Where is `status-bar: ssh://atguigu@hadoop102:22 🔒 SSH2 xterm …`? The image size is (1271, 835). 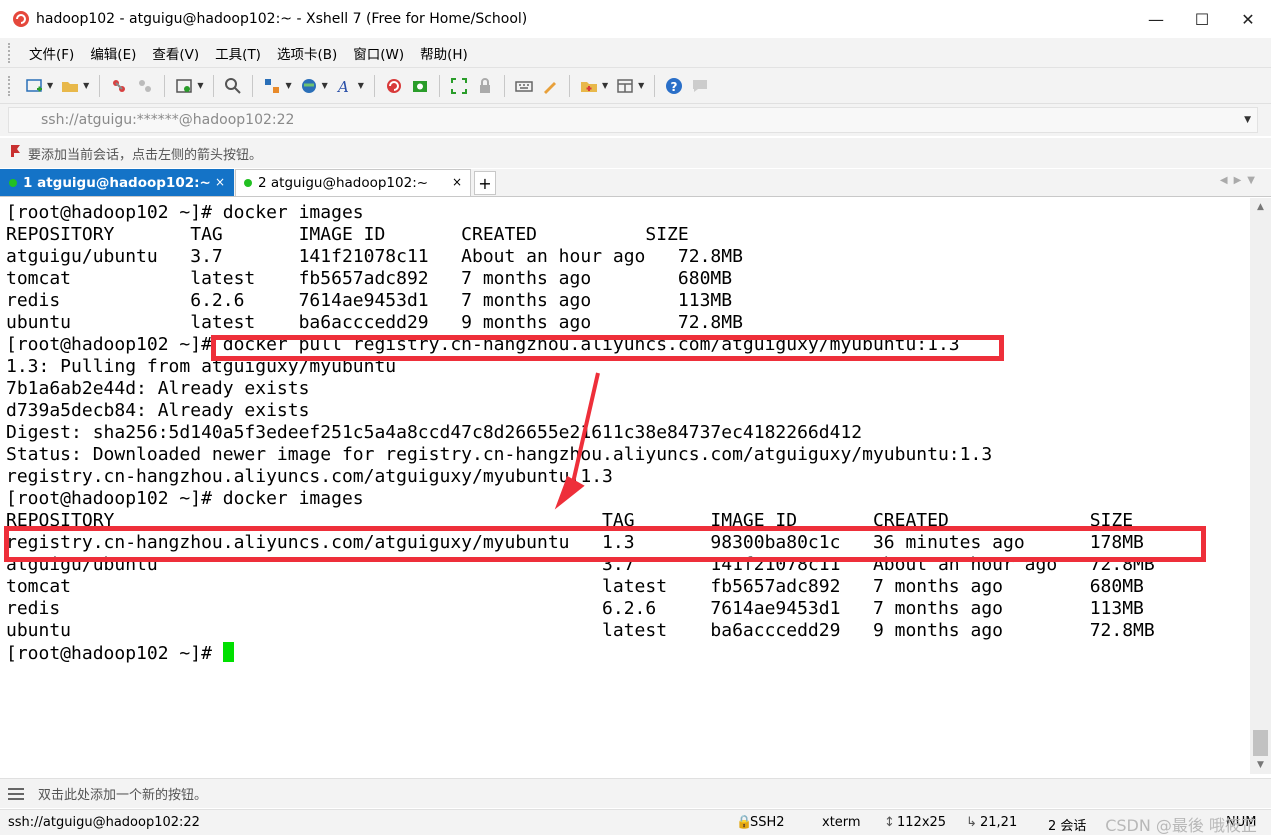 status-bar: ssh://atguigu@hadoop102:22 🔒 SSH2 xterm … is located at coordinates (635, 822).